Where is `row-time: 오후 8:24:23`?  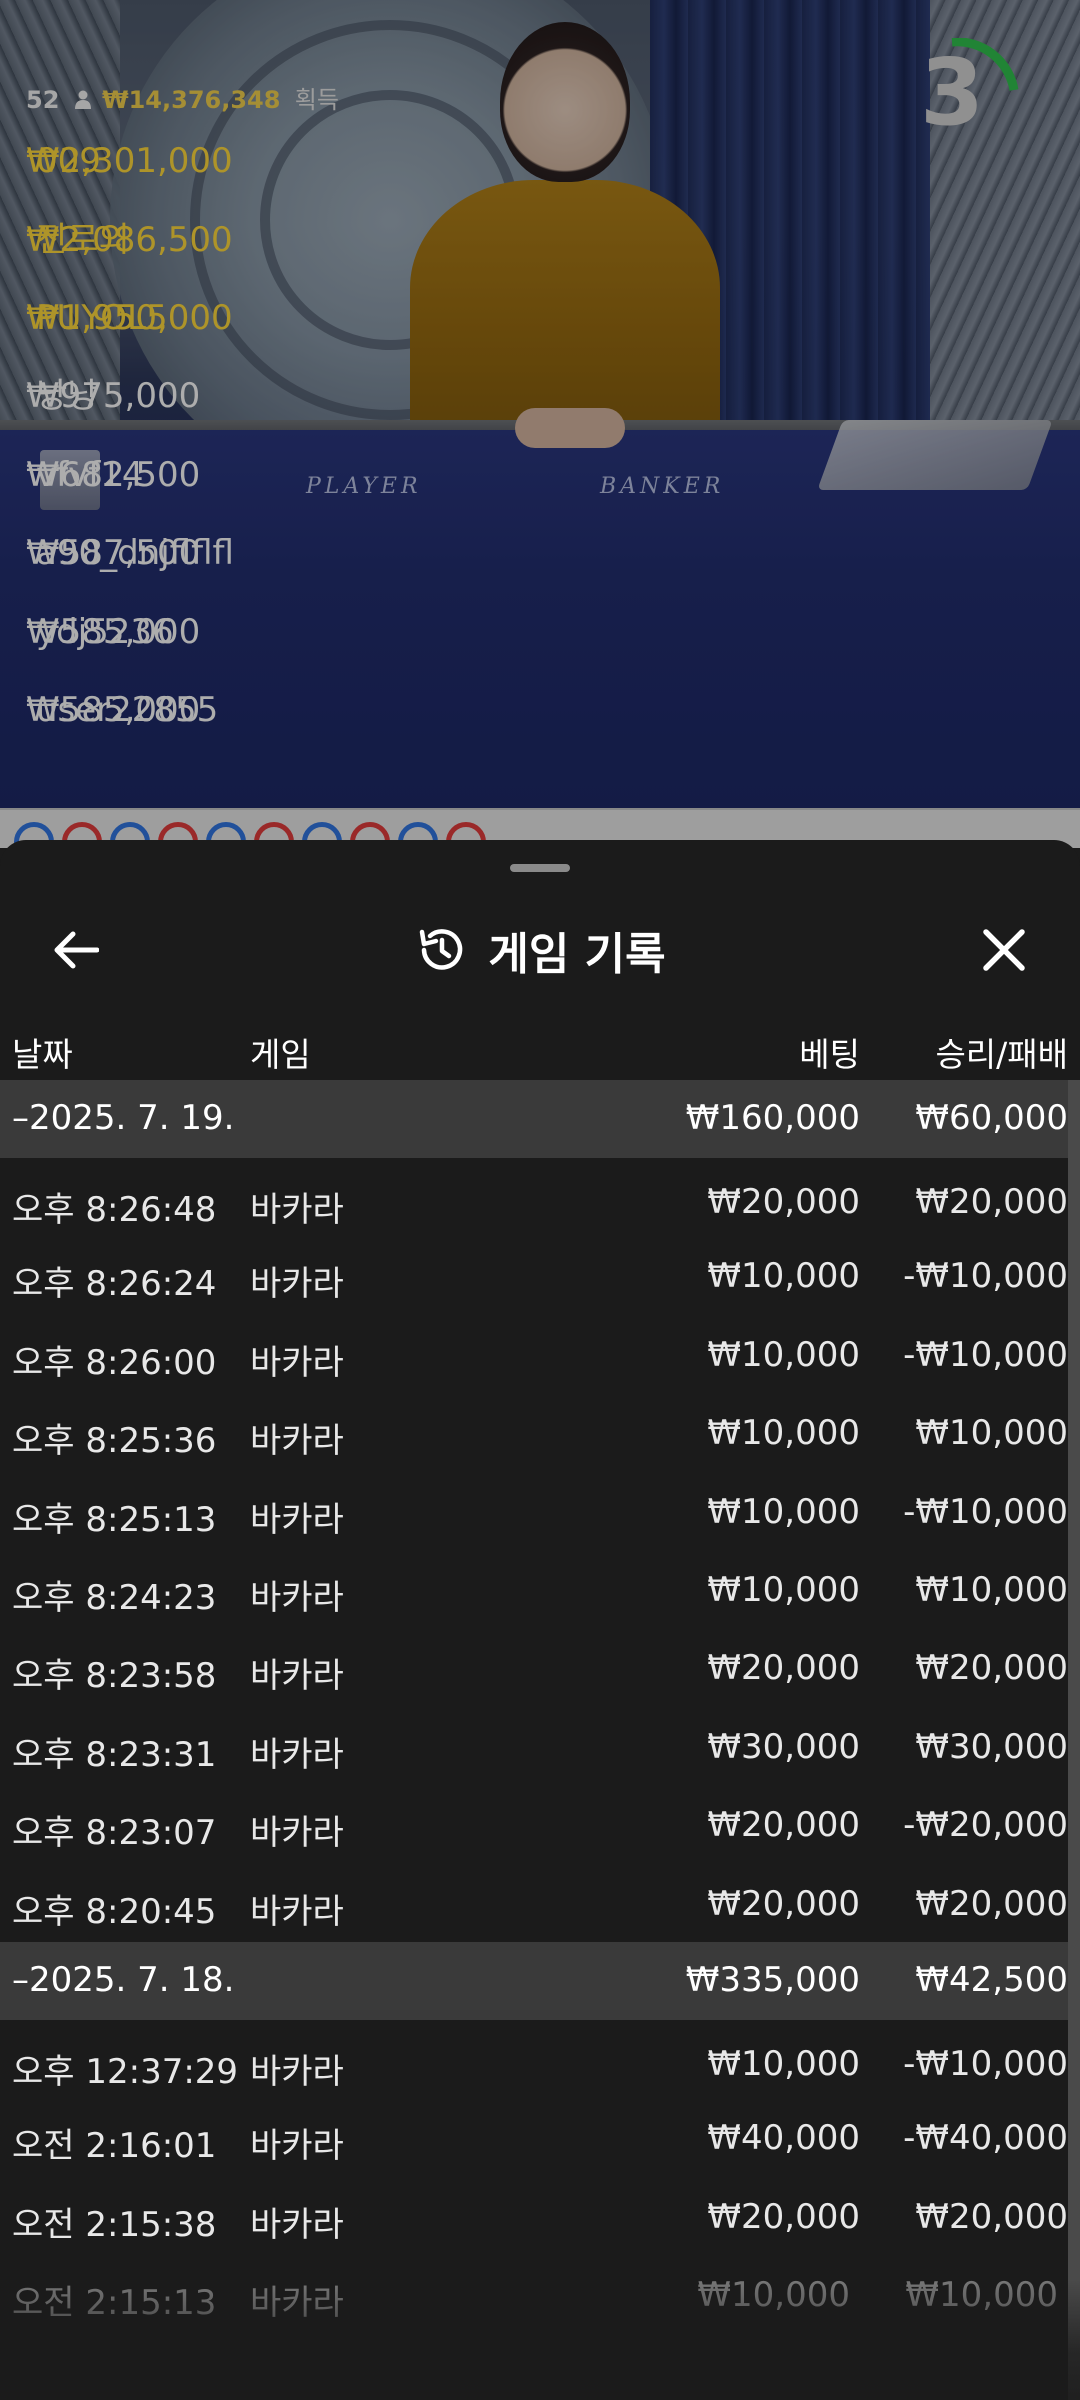
row-time: 오후 8:24:23 is located at coordinates (114, 1597).